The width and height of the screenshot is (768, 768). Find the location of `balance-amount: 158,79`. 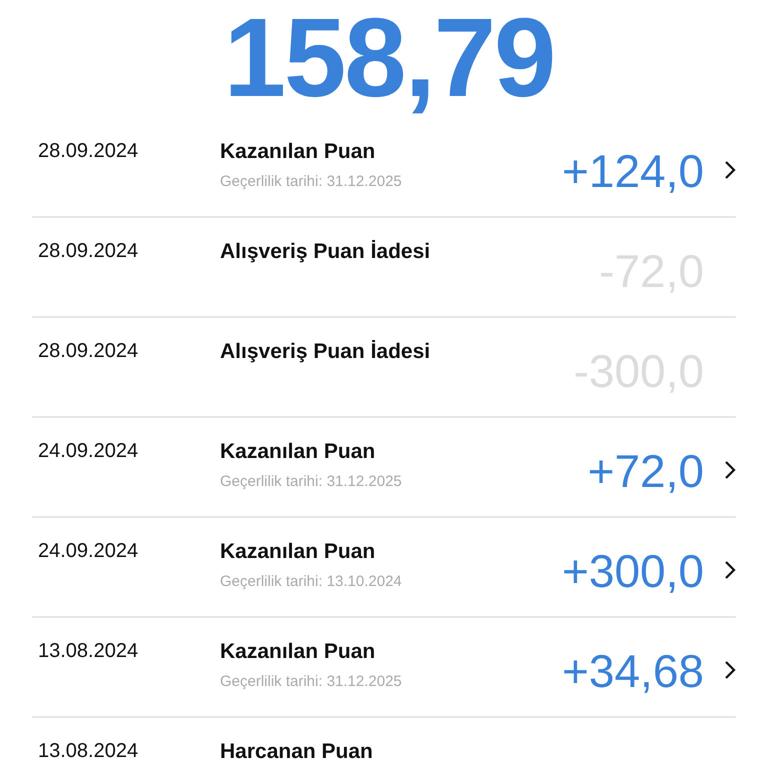

balance-amount: 158,79 is located at coordinates (388, 58).